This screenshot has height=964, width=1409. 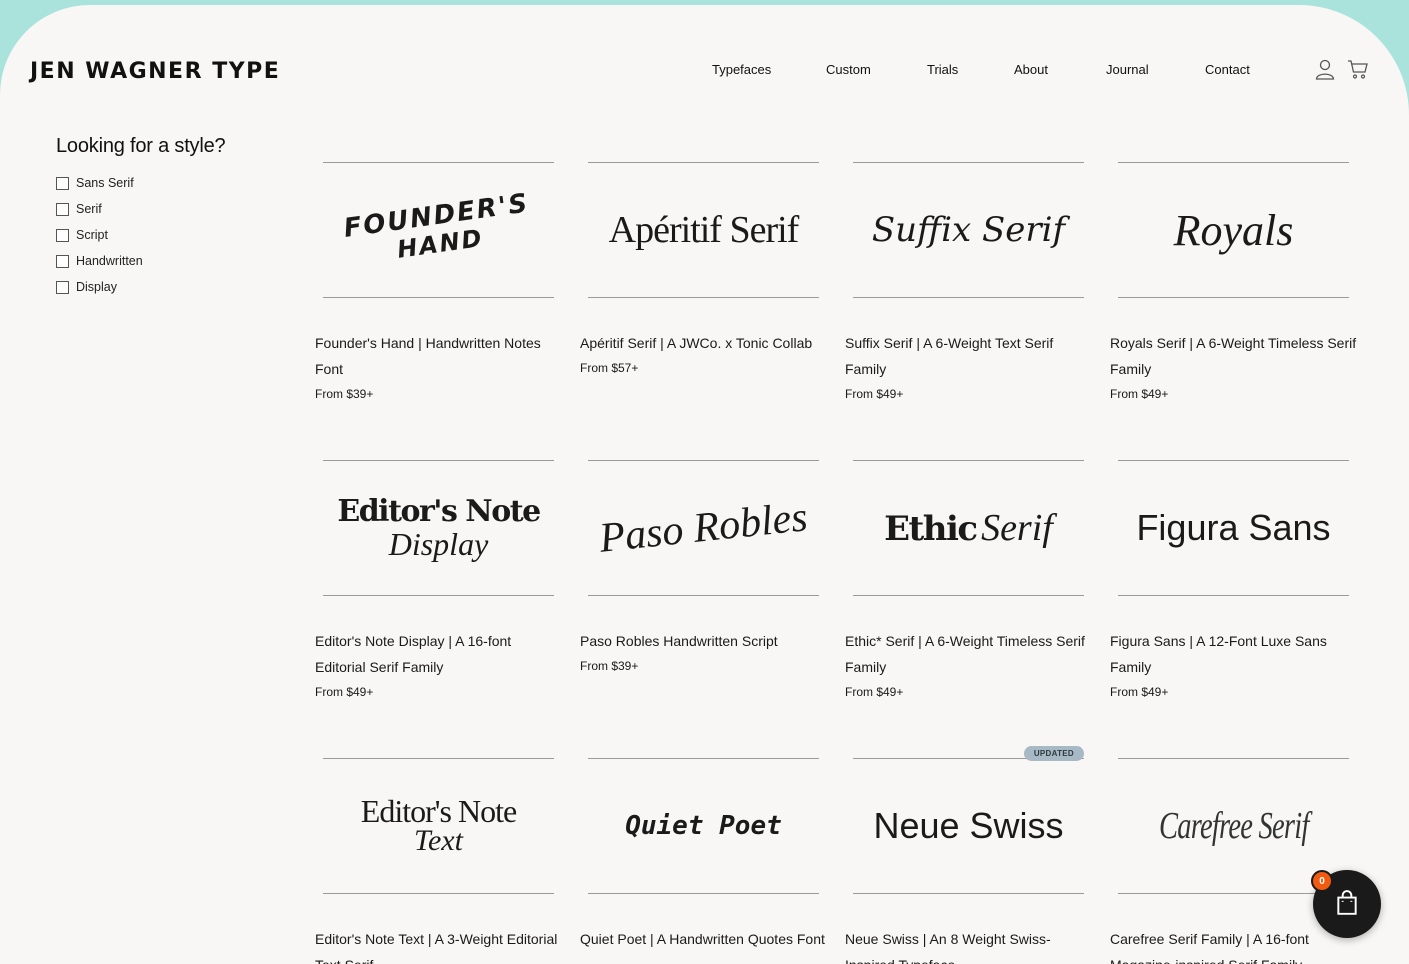 What do you see at coordinates (1127, 69) in the screenshot?
I see `nav-journal: Journal` at bounding box center [1127, 69].